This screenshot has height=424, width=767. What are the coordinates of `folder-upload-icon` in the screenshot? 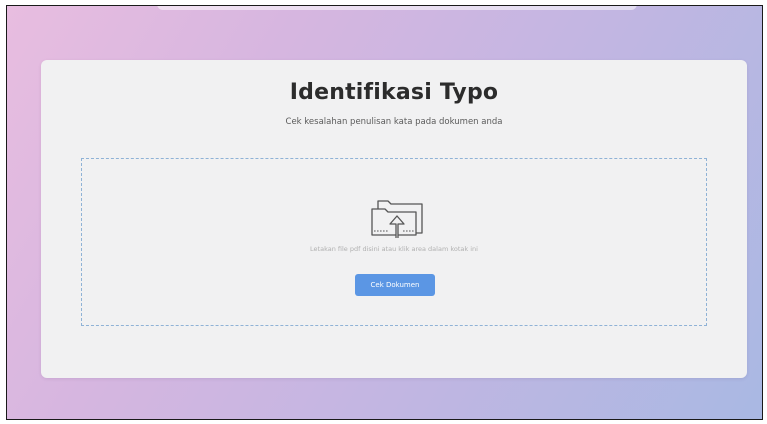 It's located at (397, 219).